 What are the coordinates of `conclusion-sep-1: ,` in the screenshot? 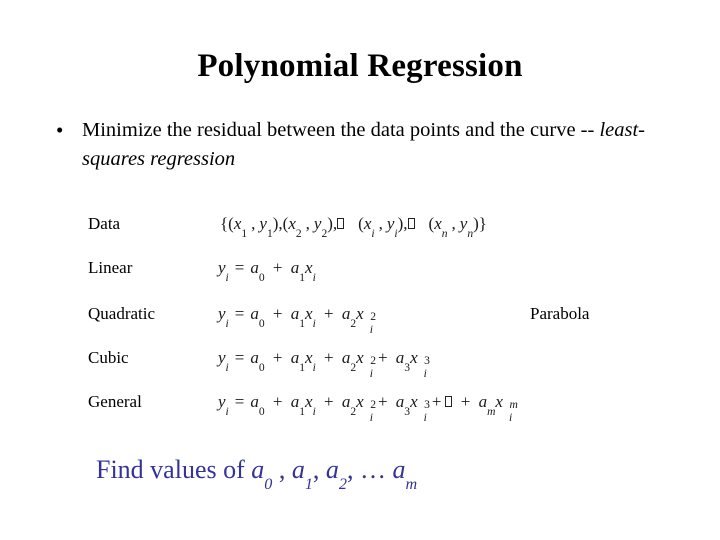 It's located at (282, 469).